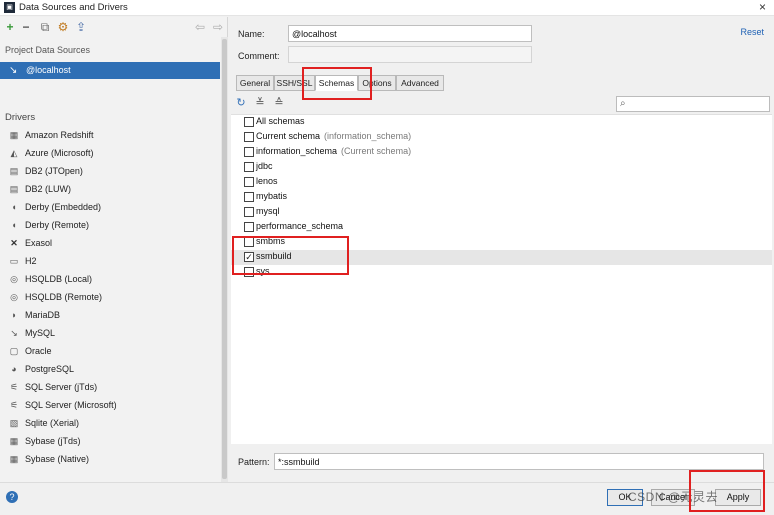 The width and height of the screenshot is (774, 515). What do you see at coordinates (501, 197) in the screenshot?
I see `schema-row: mybatis` at bounding box center [501, 197].